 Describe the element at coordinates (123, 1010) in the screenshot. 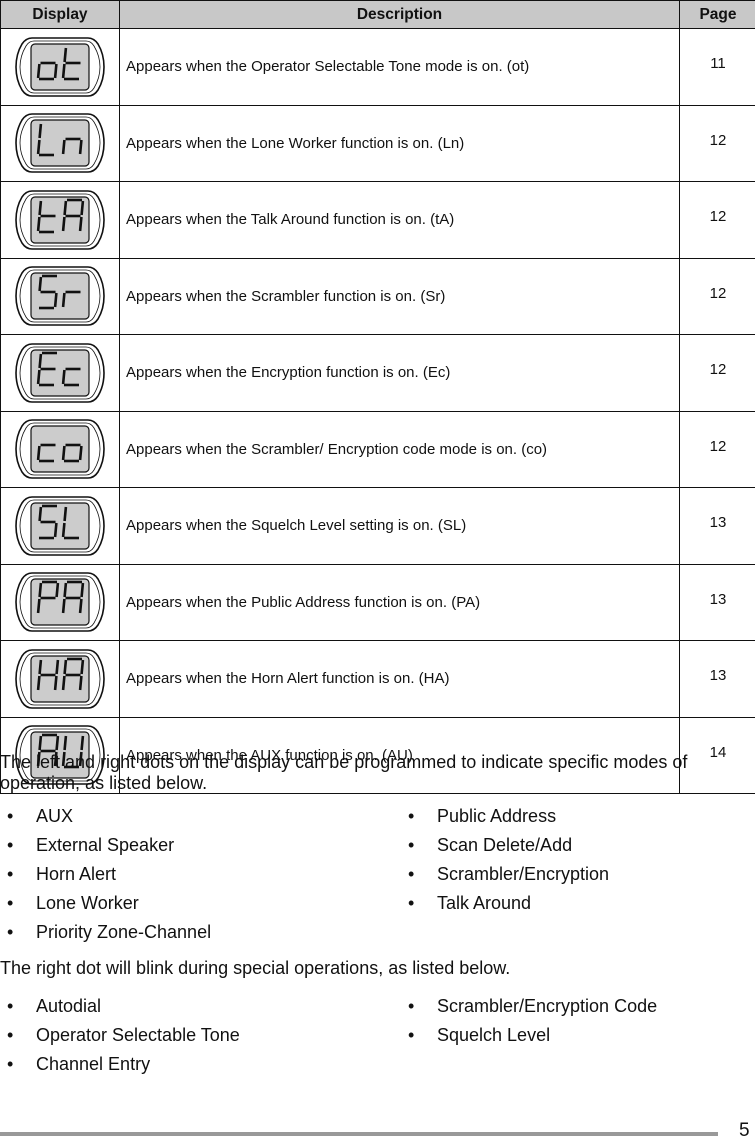

I see `list-item: Autodial` at that location.